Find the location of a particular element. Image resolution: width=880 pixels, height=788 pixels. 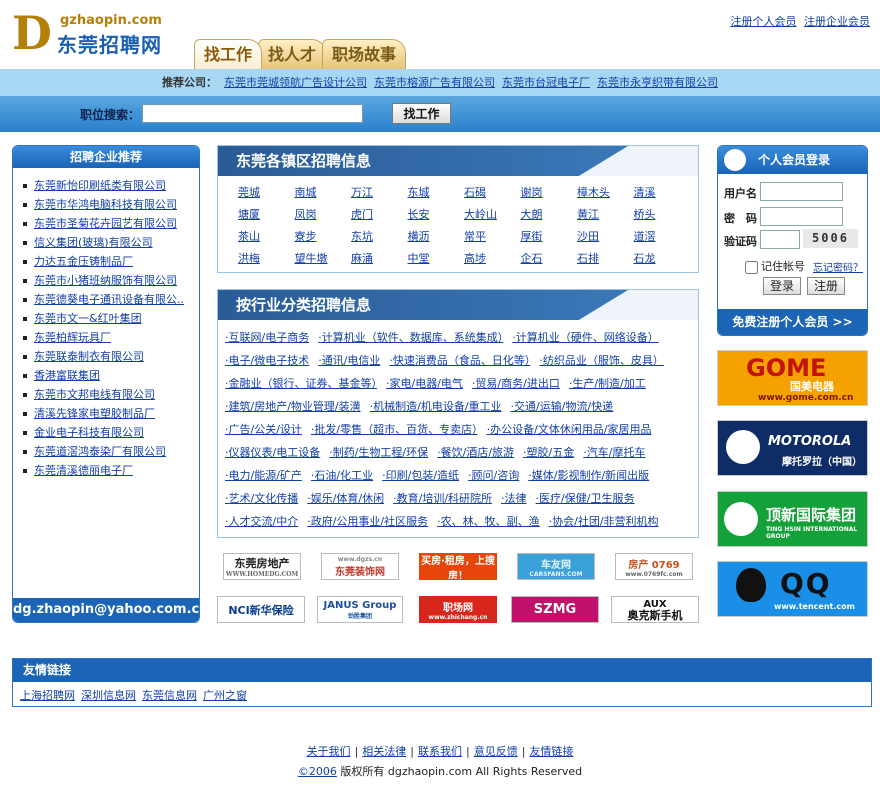

town-link: 黄江 is located at coordinates (605, 214).